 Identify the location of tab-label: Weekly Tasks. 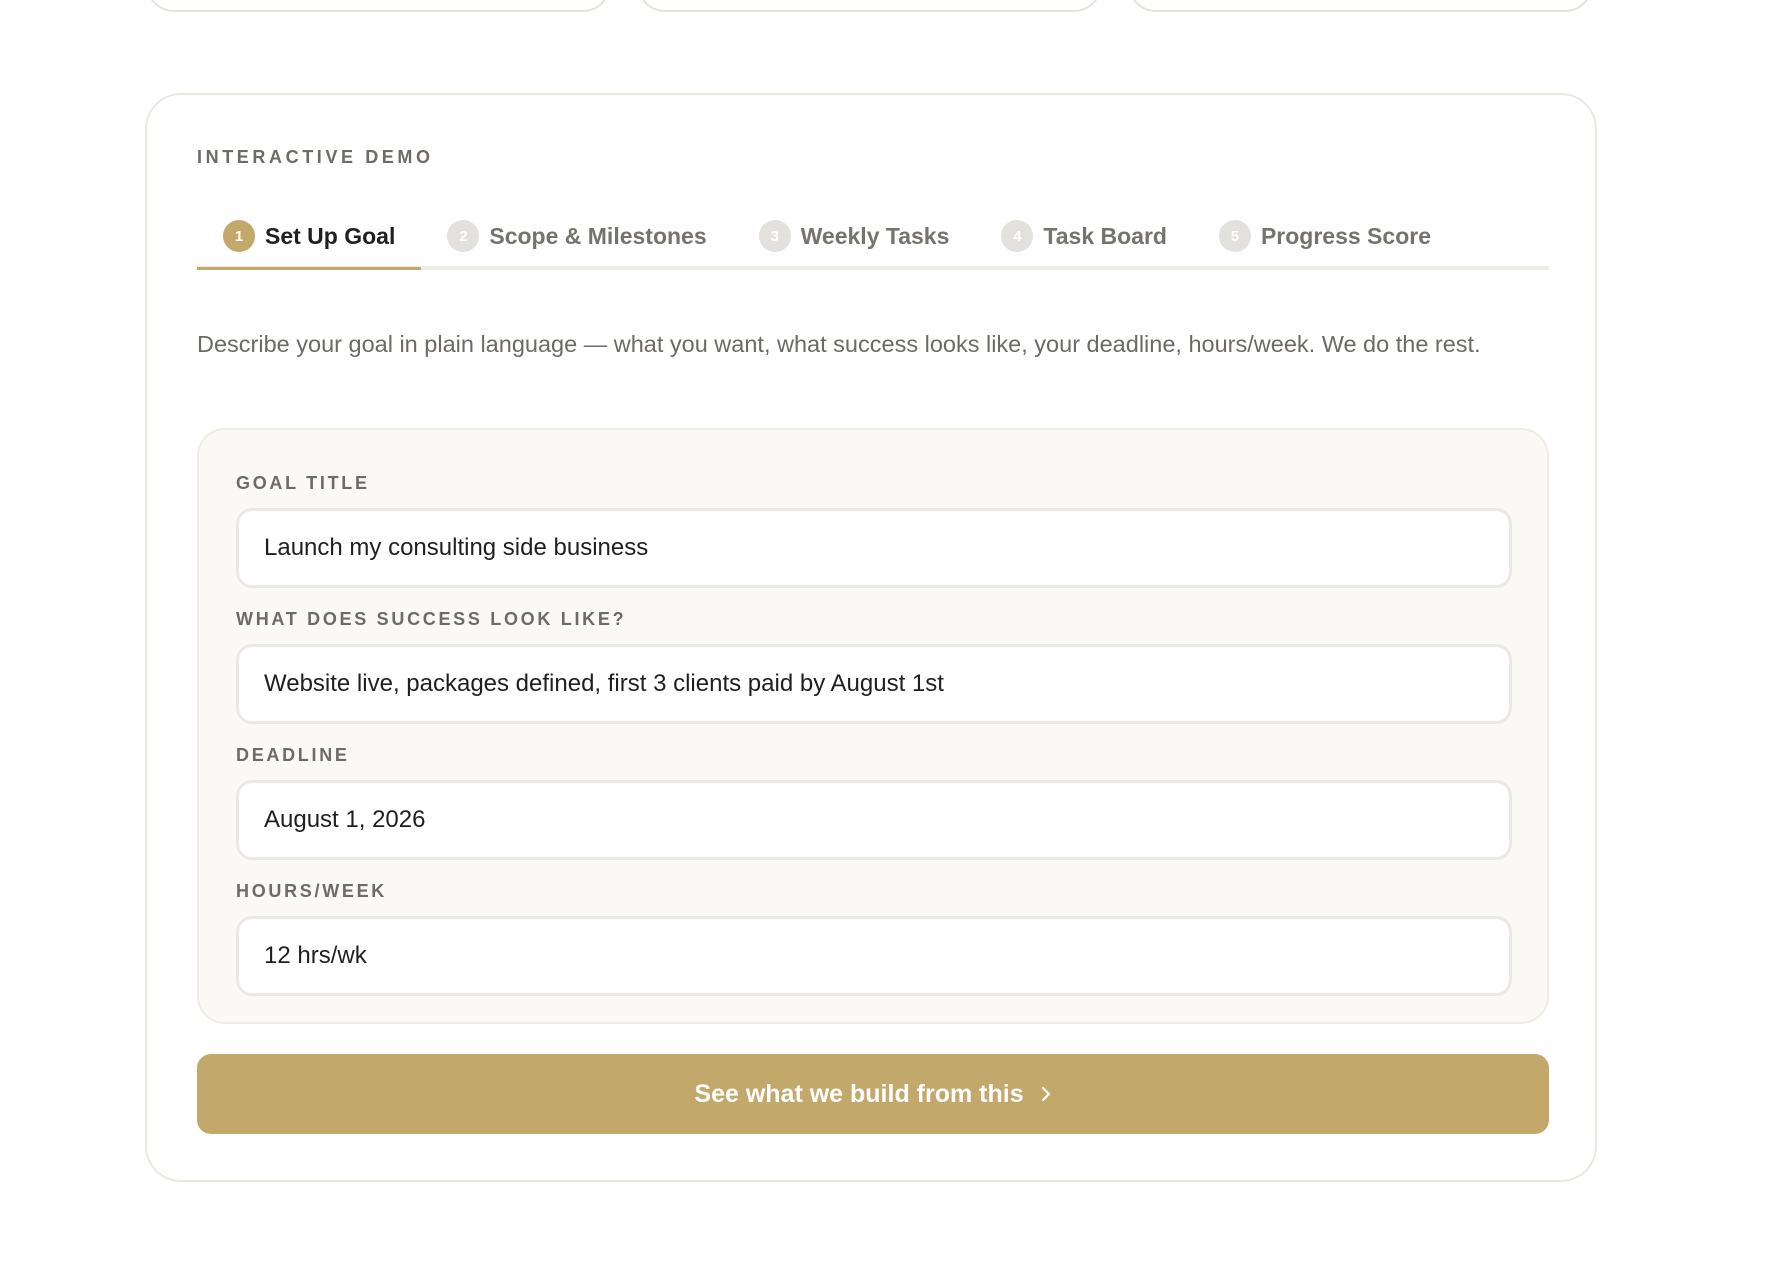
(875, 235).